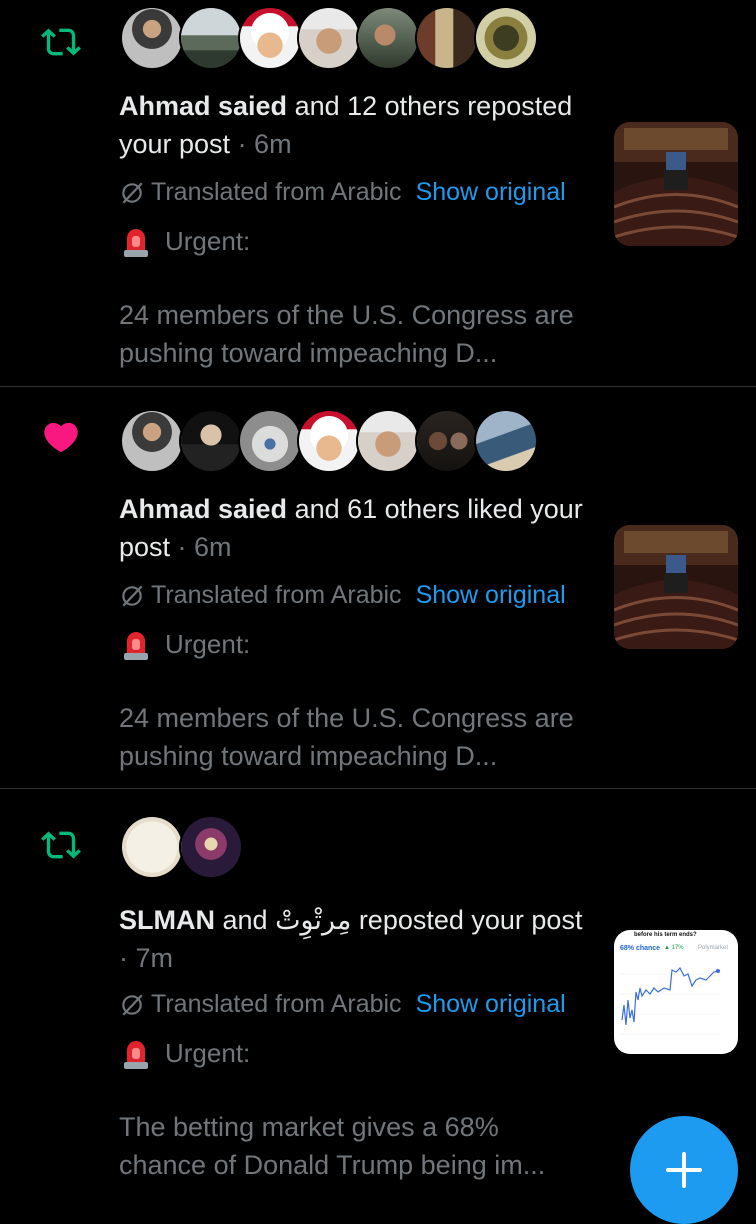 The width and height of the screenshot is (756, 1224). Describe the element at coordinates (146, 958) in the screenshot. I see `timestamp: · 7m` at that location.